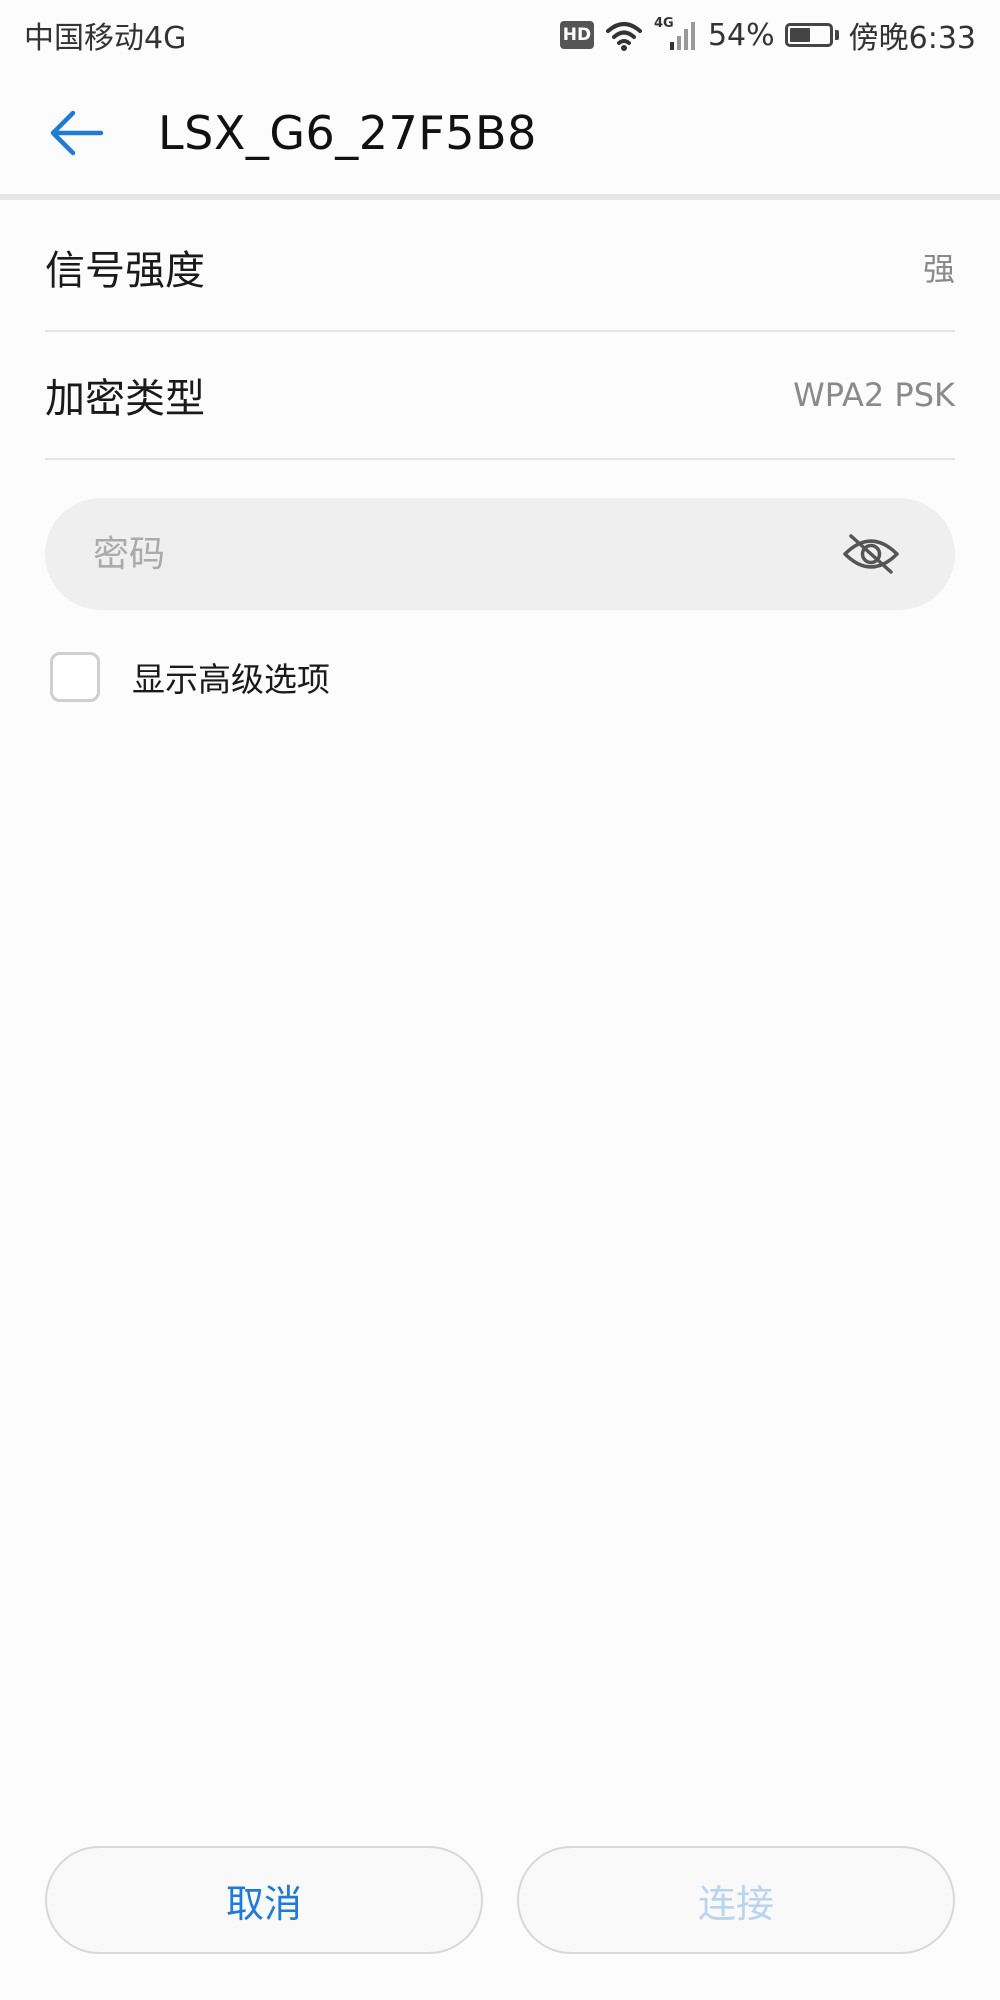  Describe the element at coordinates (264, 1900) in the screenshot. I see `cancel-button: 取消` at that location.